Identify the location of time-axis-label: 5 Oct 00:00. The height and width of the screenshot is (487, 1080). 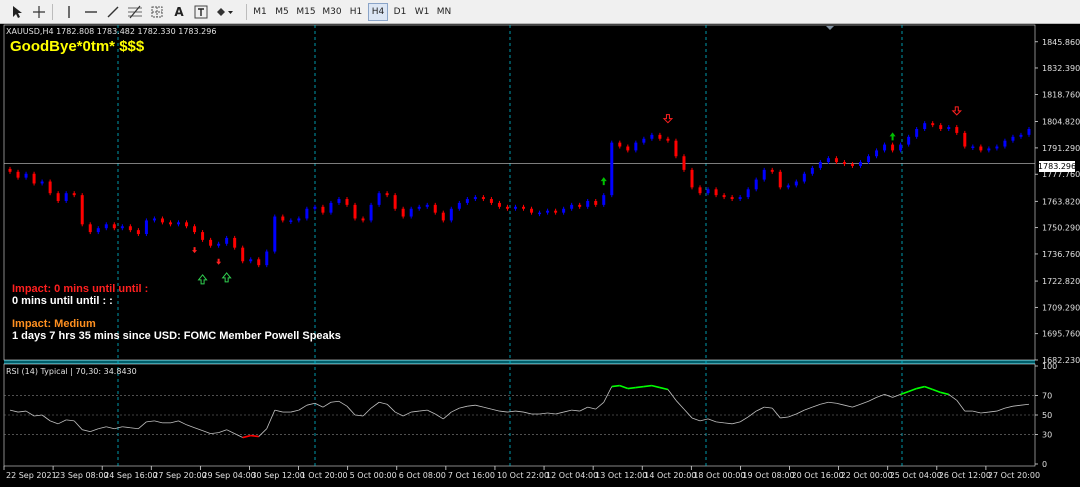
(373, 475).